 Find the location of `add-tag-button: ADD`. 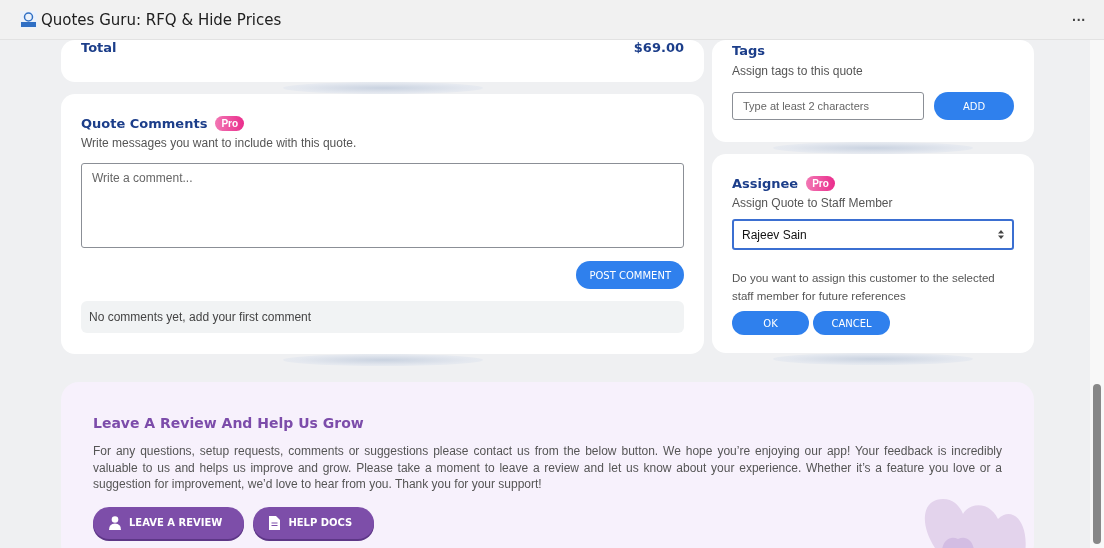

add-tag-button: ADD is located at coordinates (974, 106).